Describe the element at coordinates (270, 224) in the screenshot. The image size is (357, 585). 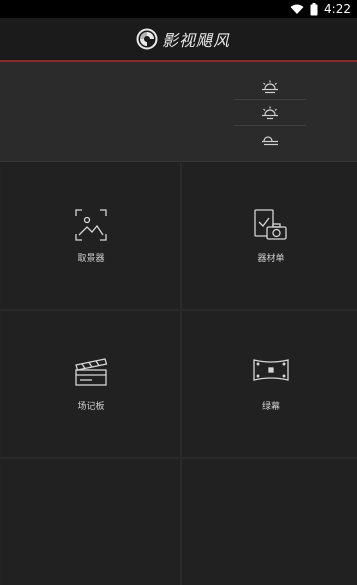
I see `equipment-list-icon` at that location.